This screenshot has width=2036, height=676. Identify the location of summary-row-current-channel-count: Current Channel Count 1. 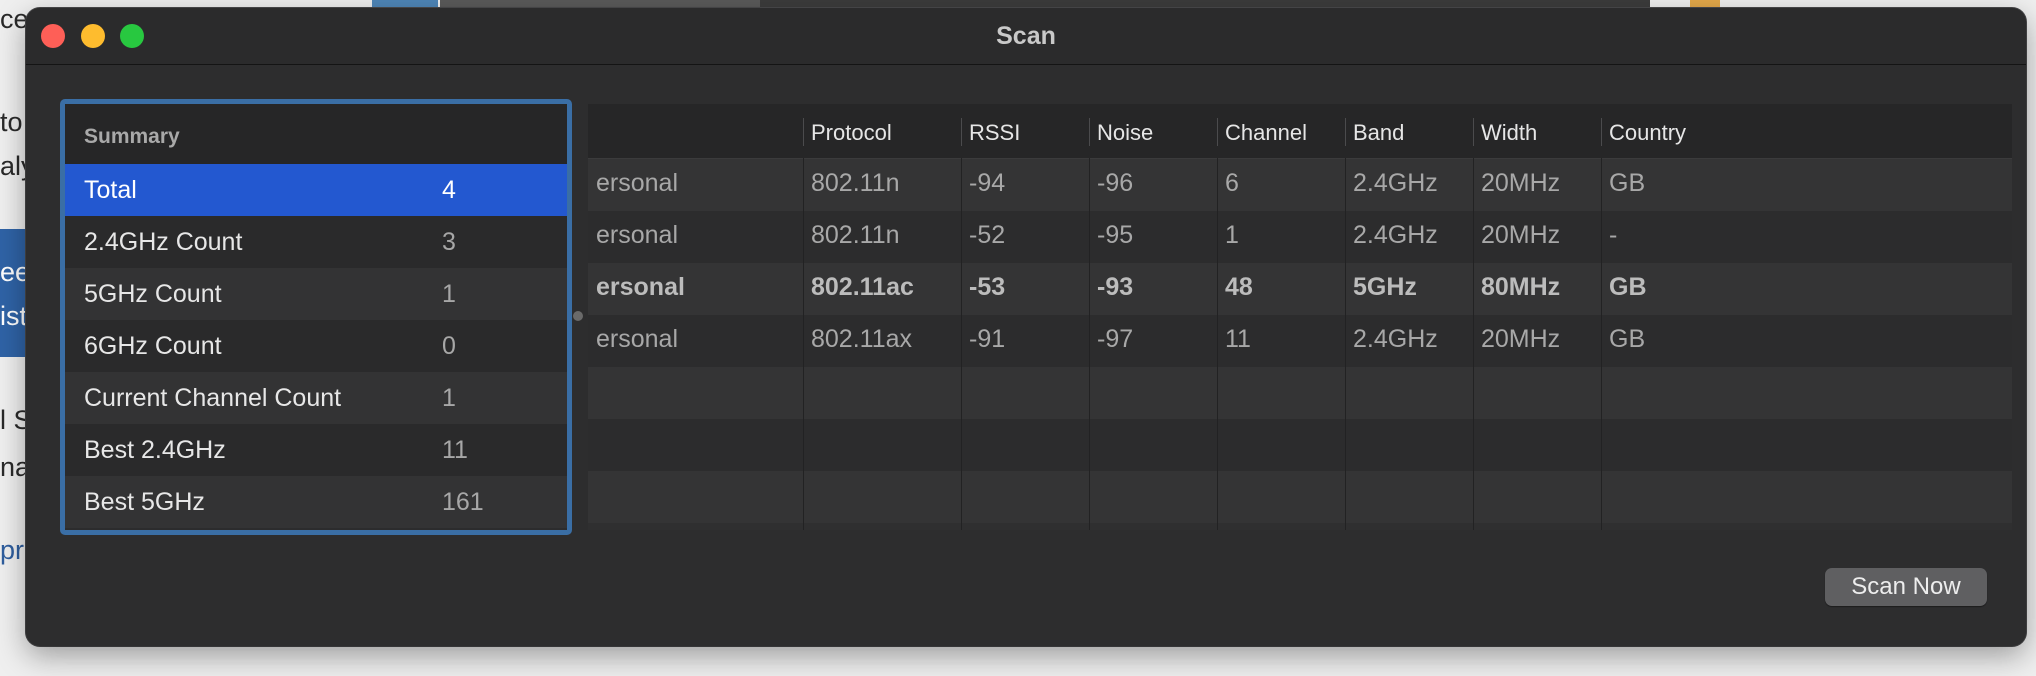
(316, 398).